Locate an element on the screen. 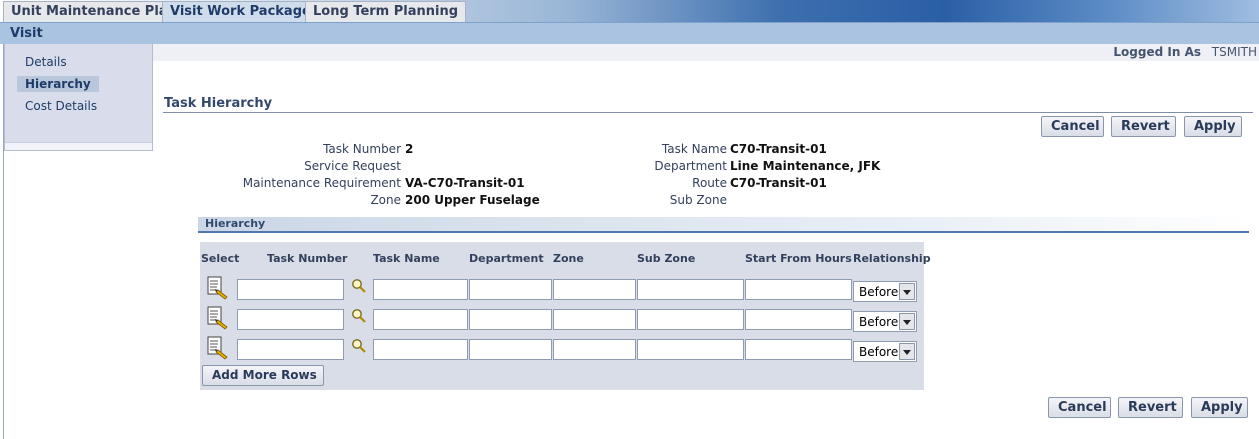 This screenshot has height=439, width=1259. sidebar-item-hierarchy: Hierarchy is located at coordinates (58, 84).